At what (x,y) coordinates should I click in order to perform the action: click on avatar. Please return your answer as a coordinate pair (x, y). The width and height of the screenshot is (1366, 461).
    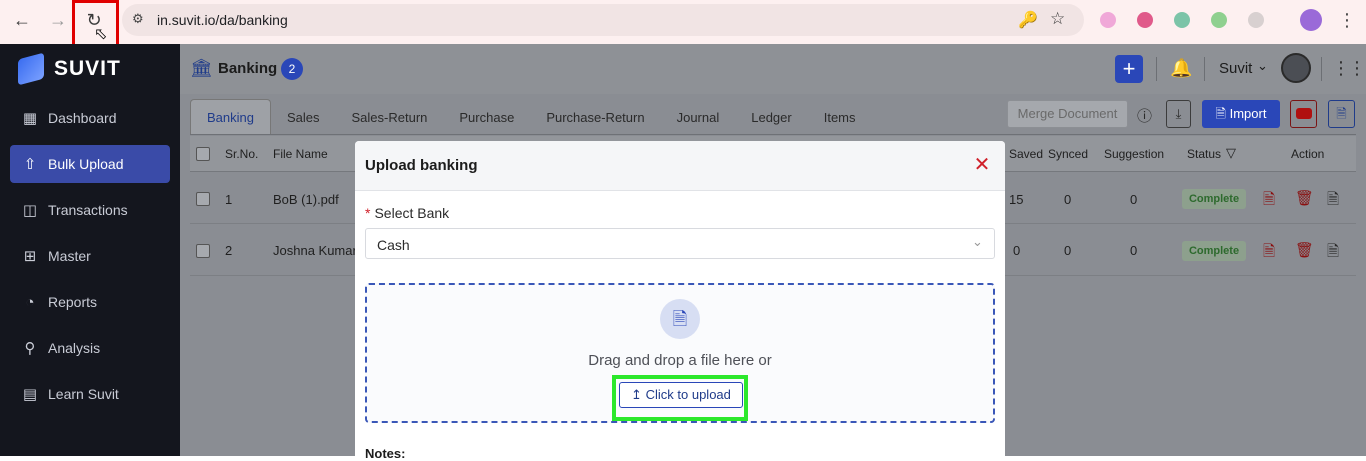
    Looking at the image, I should click on (1296, 68).